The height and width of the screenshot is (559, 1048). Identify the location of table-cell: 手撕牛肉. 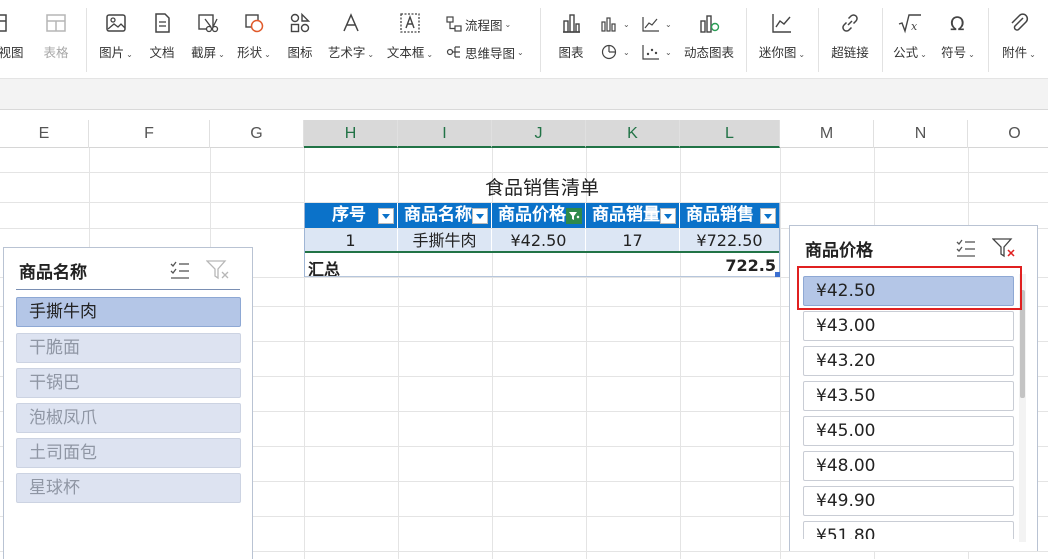
(445, 240).